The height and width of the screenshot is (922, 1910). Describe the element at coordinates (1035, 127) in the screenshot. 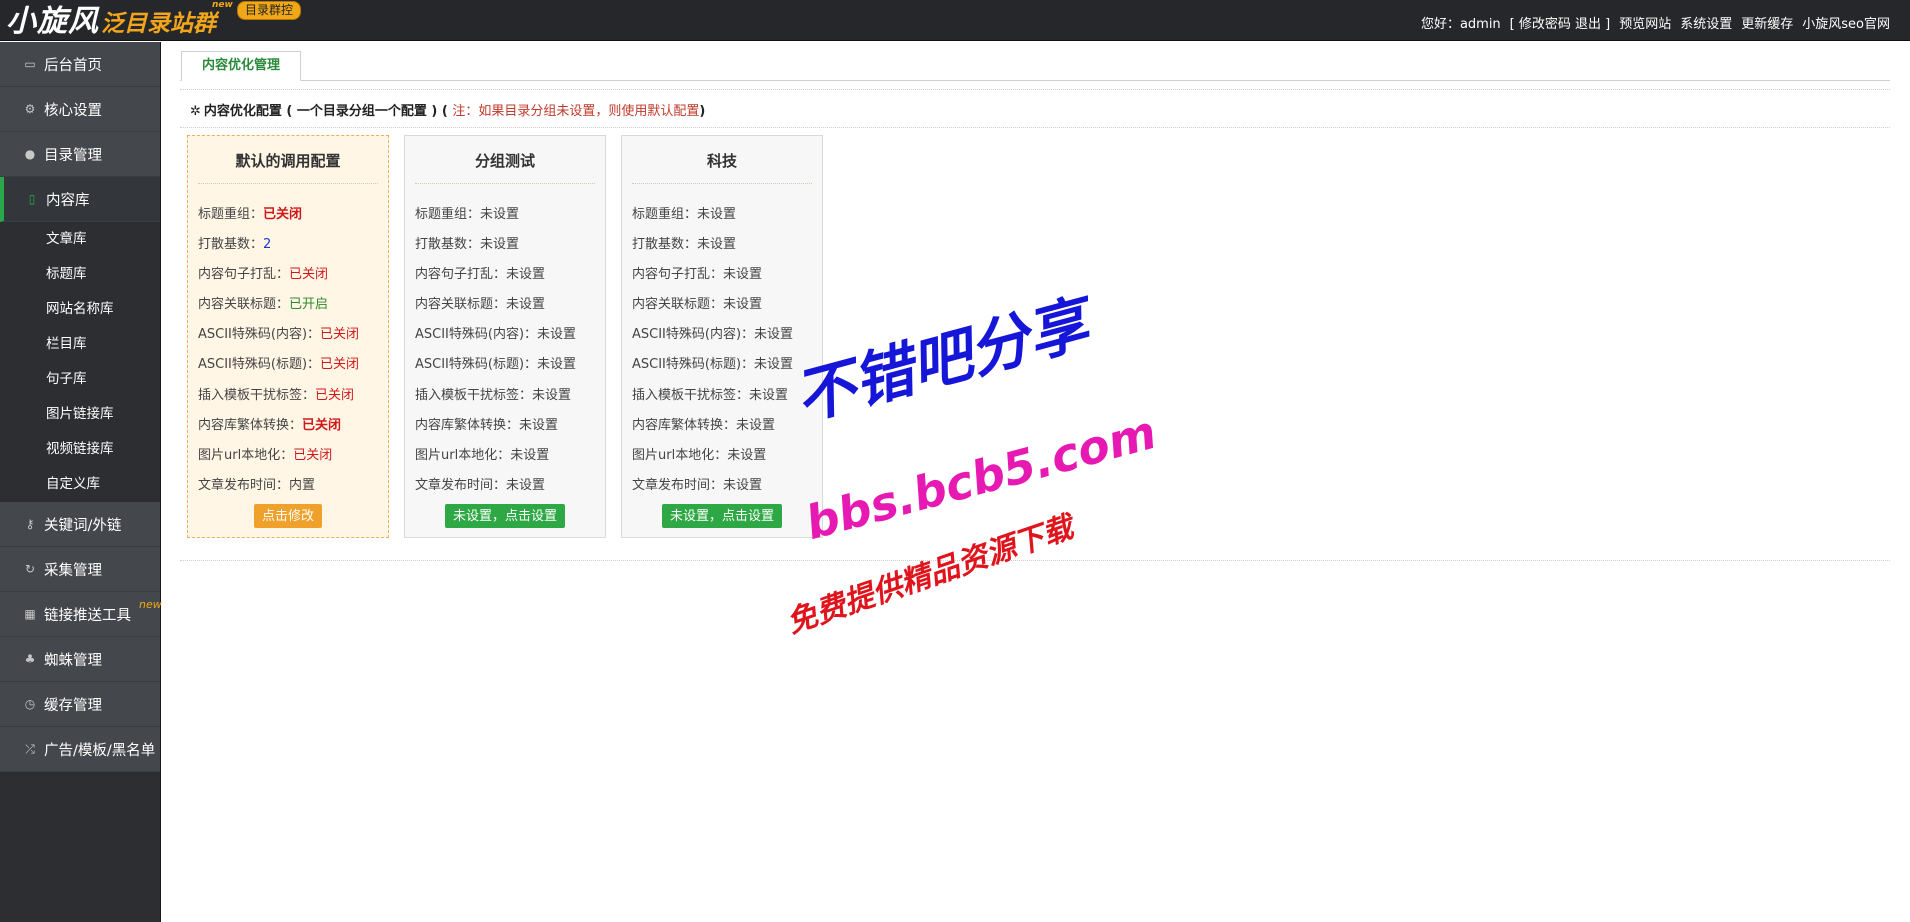

I see `divider` at that location.